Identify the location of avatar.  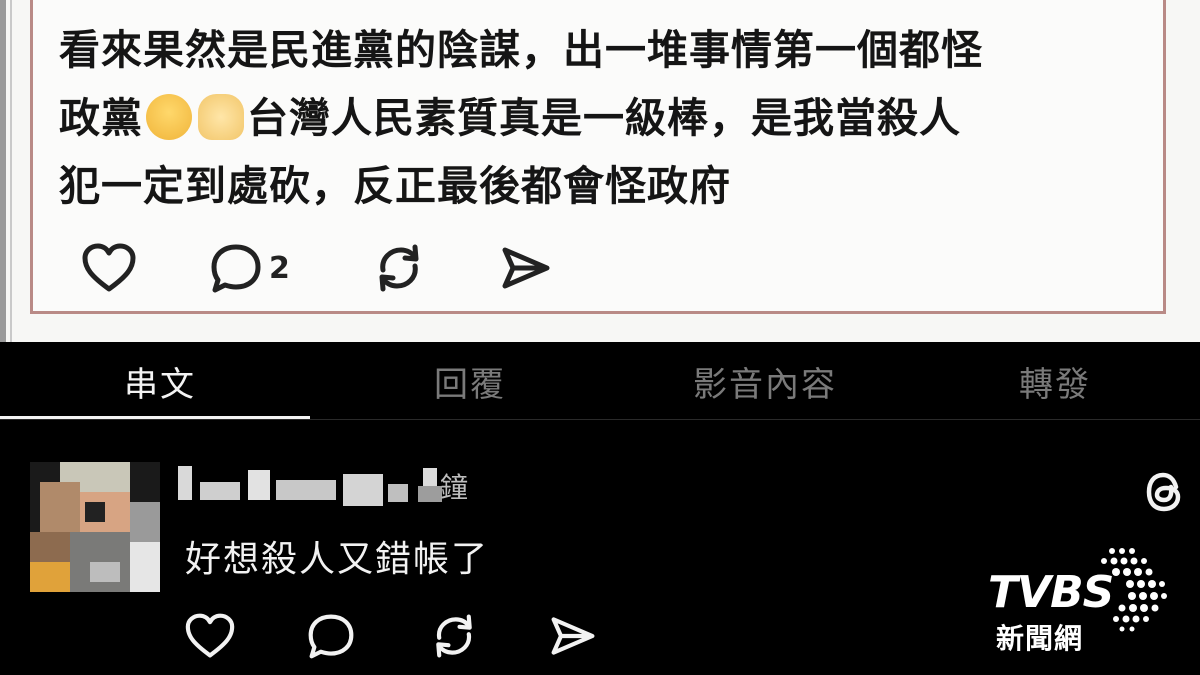
(95, 527).